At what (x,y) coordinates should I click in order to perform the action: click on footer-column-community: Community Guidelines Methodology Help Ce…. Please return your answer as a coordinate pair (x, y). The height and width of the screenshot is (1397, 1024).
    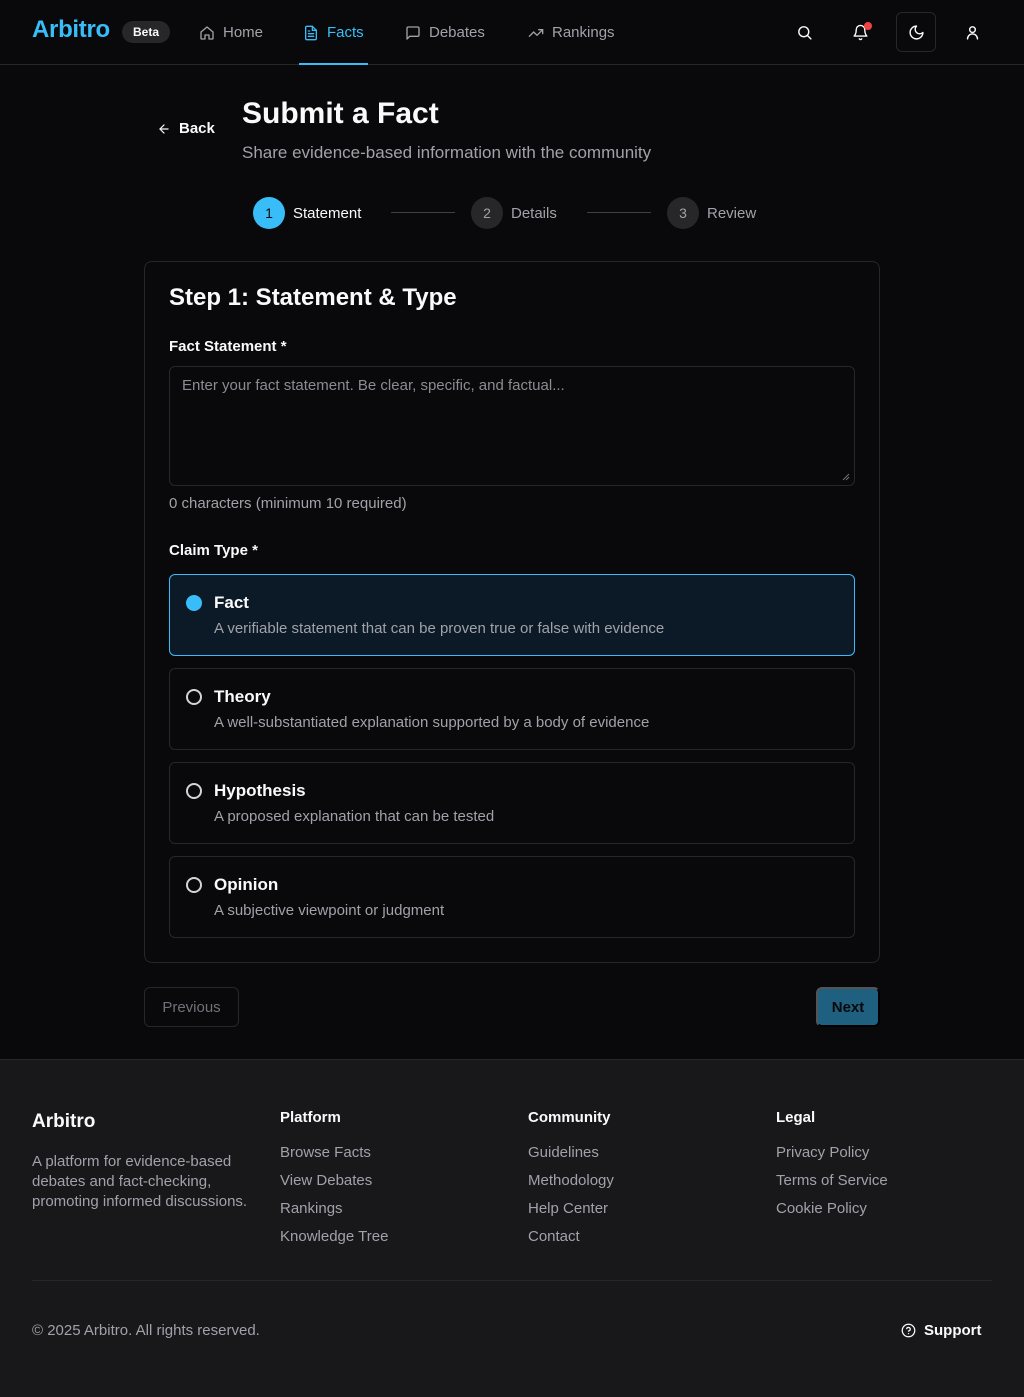
    Looking at the image, I should click on (571, 1182).